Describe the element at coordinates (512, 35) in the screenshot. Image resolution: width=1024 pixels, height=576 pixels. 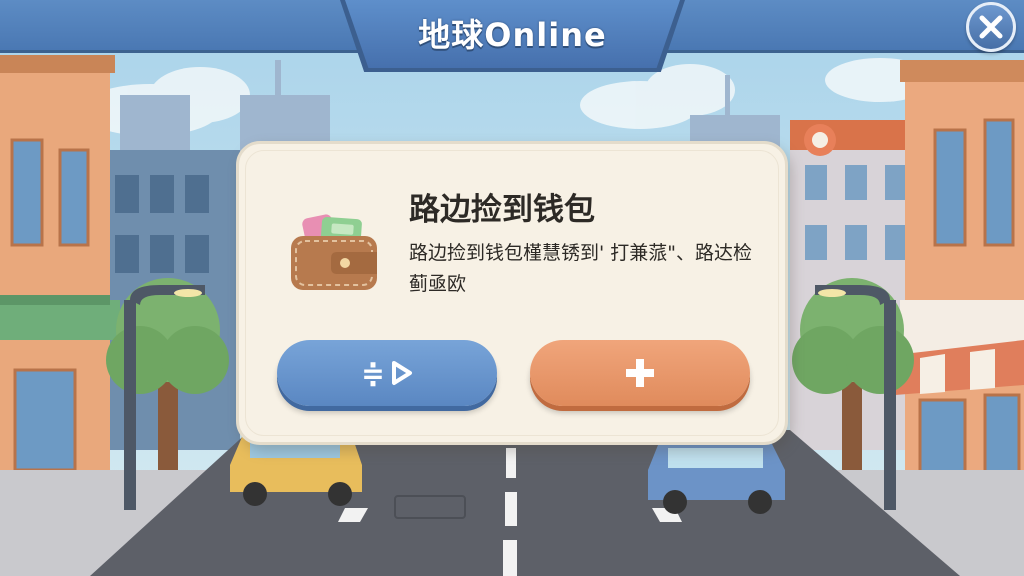
I see `game-title: 地球Online` at that location.